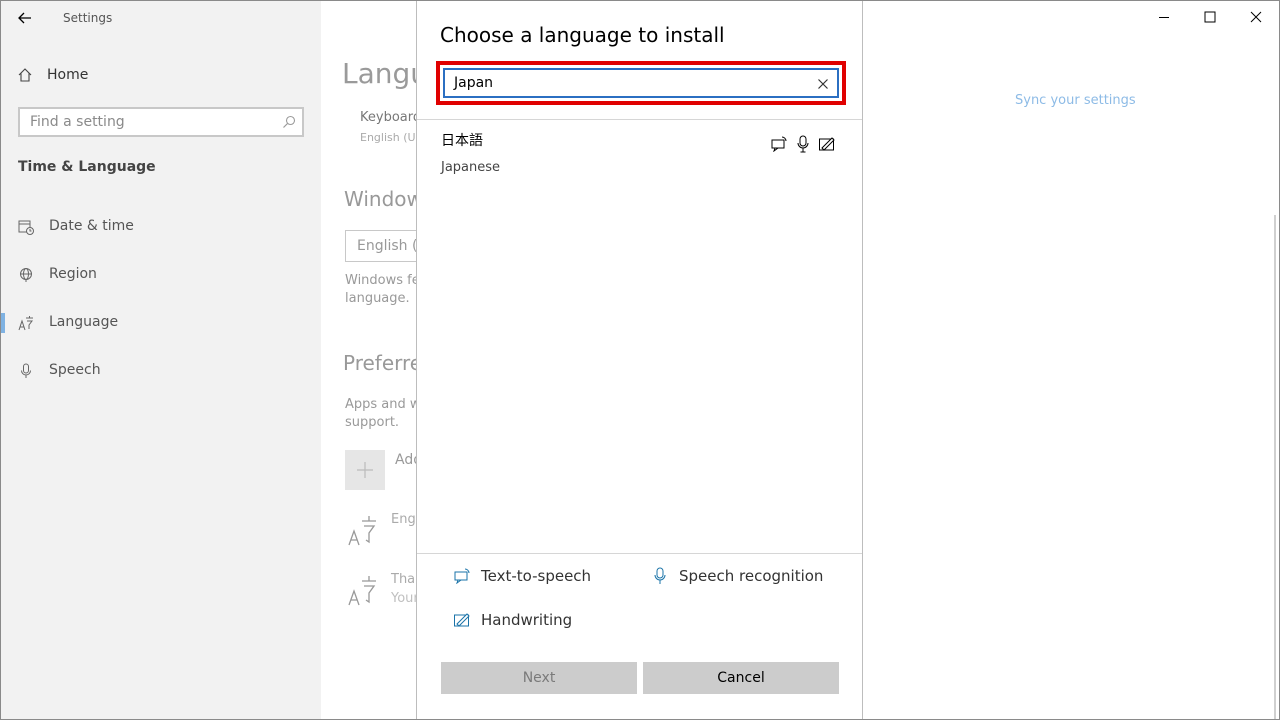  I want to click on next-button: Next, so click(539, 678).